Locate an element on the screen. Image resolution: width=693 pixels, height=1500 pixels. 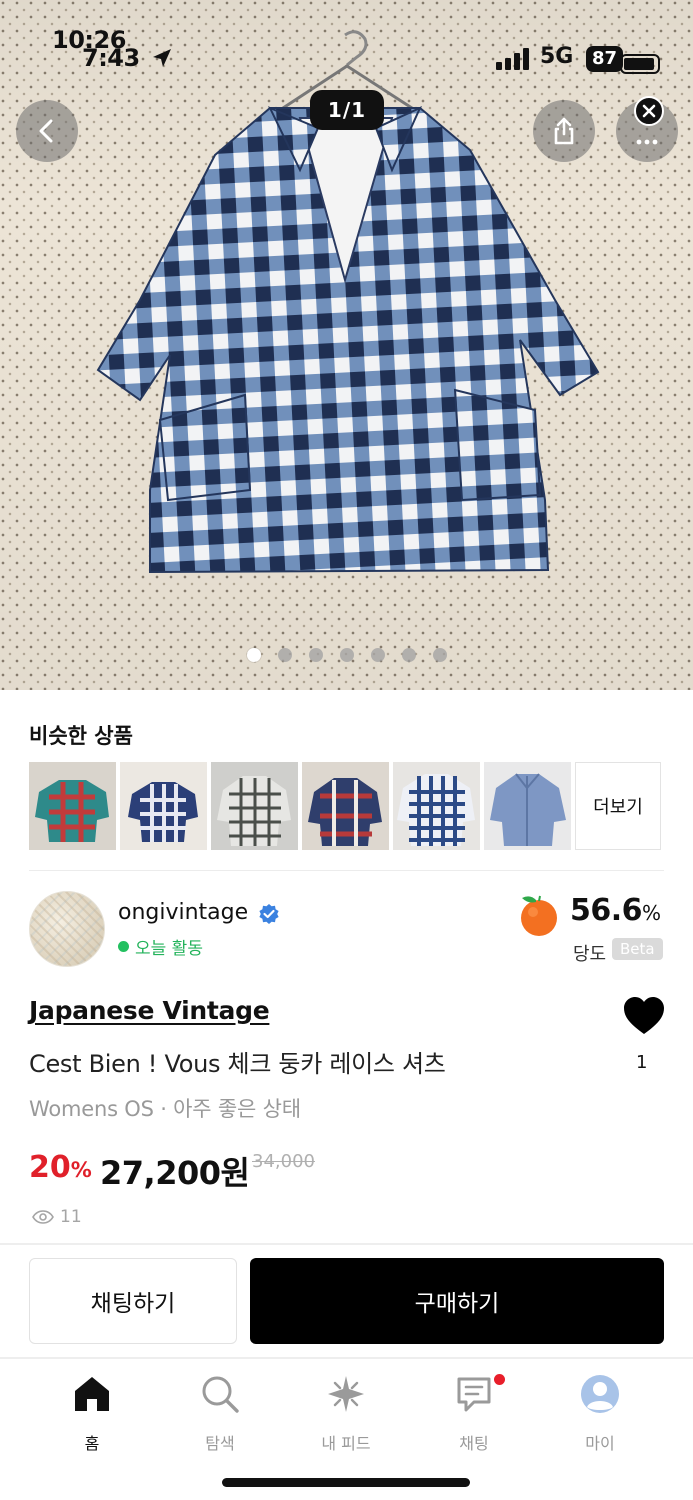
score-unit: % is located at coordinates (651, 913).